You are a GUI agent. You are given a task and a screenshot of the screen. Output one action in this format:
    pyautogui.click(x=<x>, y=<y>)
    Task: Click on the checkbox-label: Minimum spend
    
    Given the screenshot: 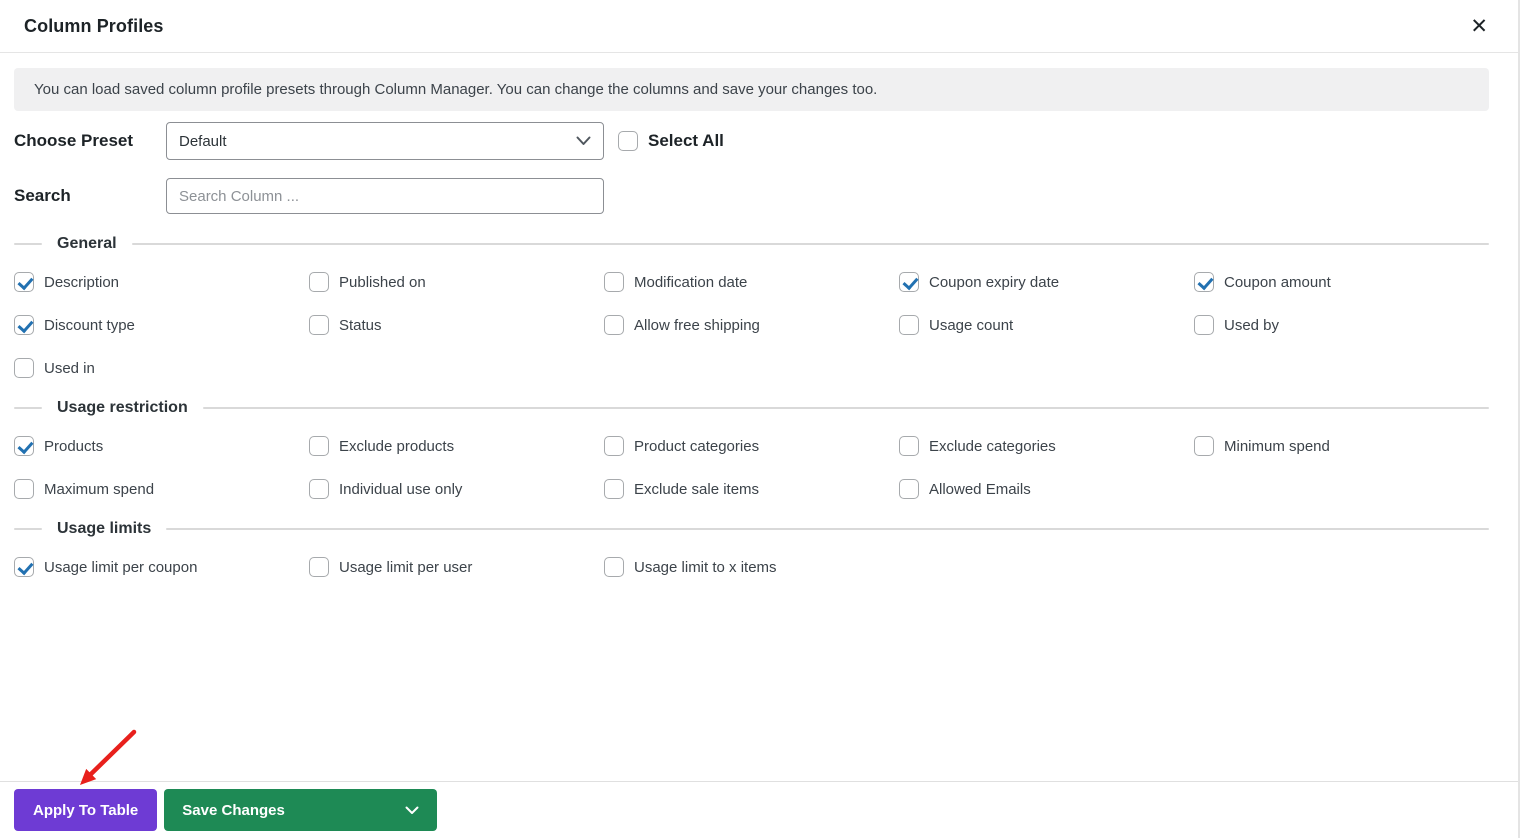 What is the action you would take?
    pyautogui.click(x=1277, y=446)
    